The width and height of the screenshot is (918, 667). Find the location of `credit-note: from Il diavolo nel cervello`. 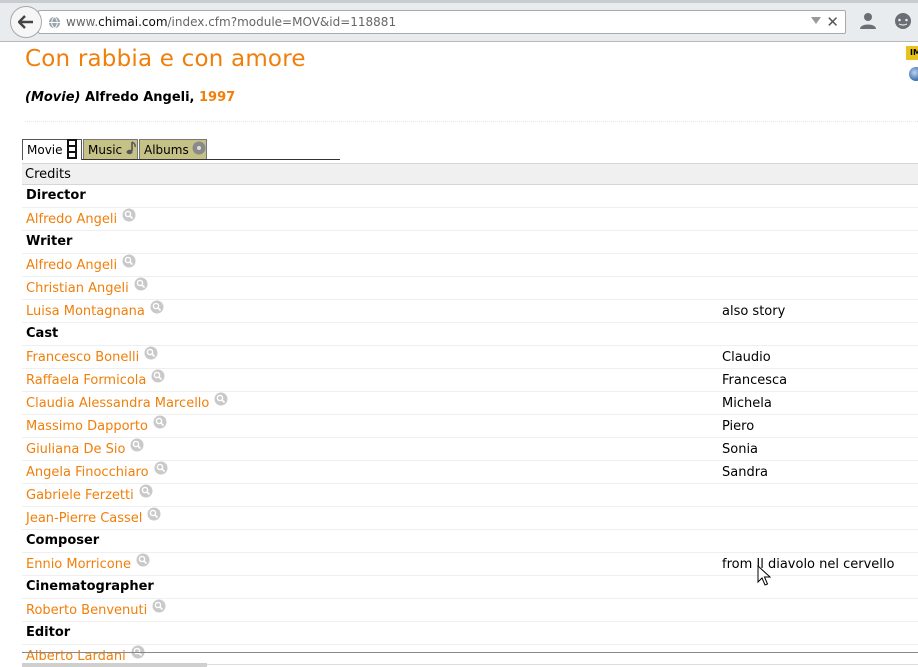

credit-note: from Il diavolo nel cervello is located at coordinates (808, 564).